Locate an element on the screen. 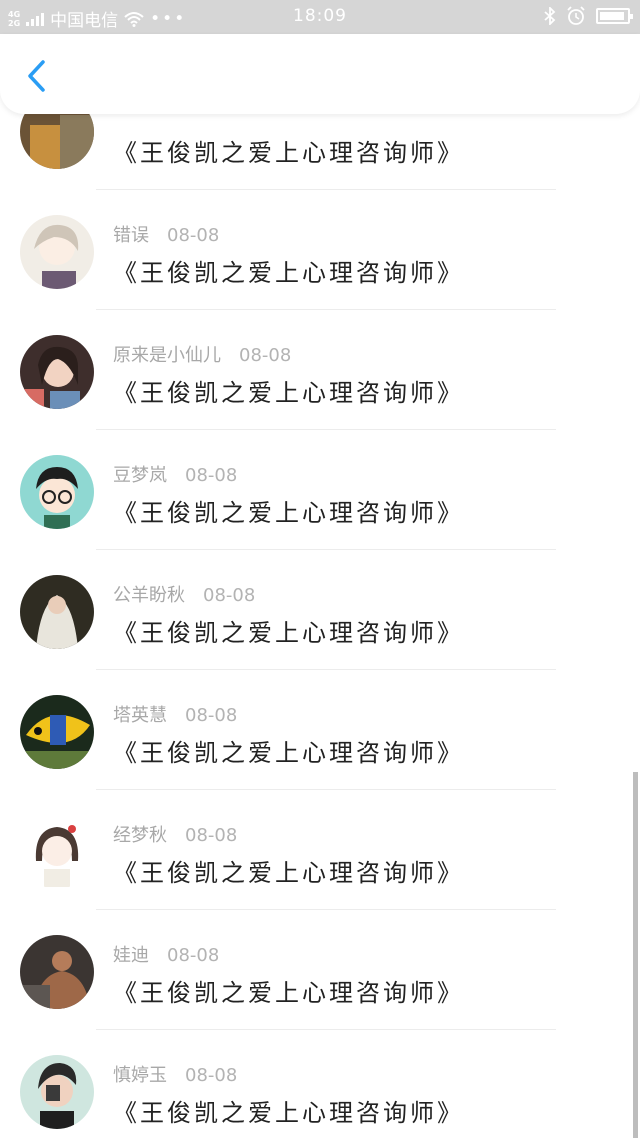 This screenshot has width=640, height=1138. sender-name: 原来是小仙儿 is located at coordinates (167, 355).